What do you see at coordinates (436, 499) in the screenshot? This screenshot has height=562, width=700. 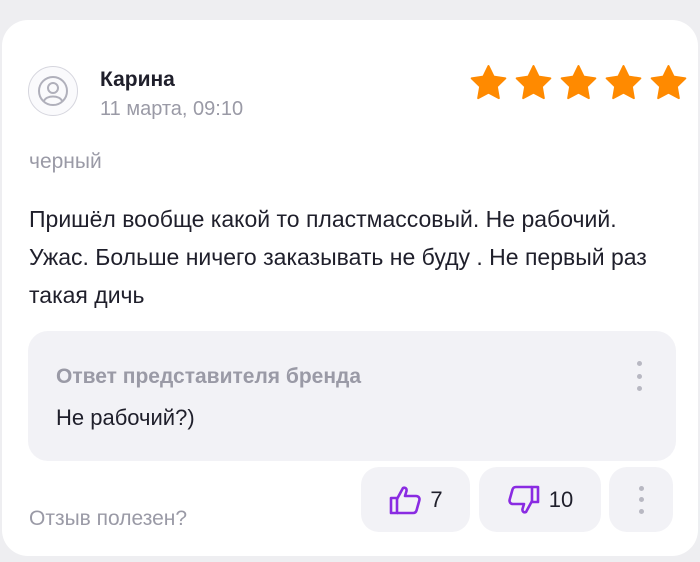 I see `like-count: 7` at bounding box center [436, 499].